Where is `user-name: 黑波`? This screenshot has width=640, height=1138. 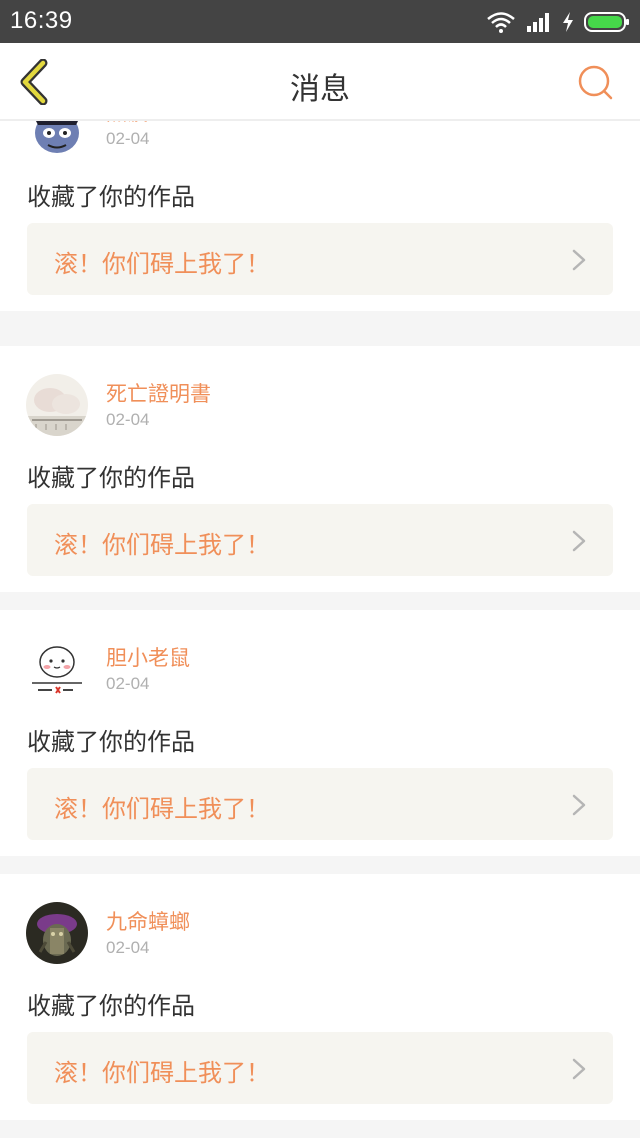
user-name: 黑波 is located at coordinates (127, 124).